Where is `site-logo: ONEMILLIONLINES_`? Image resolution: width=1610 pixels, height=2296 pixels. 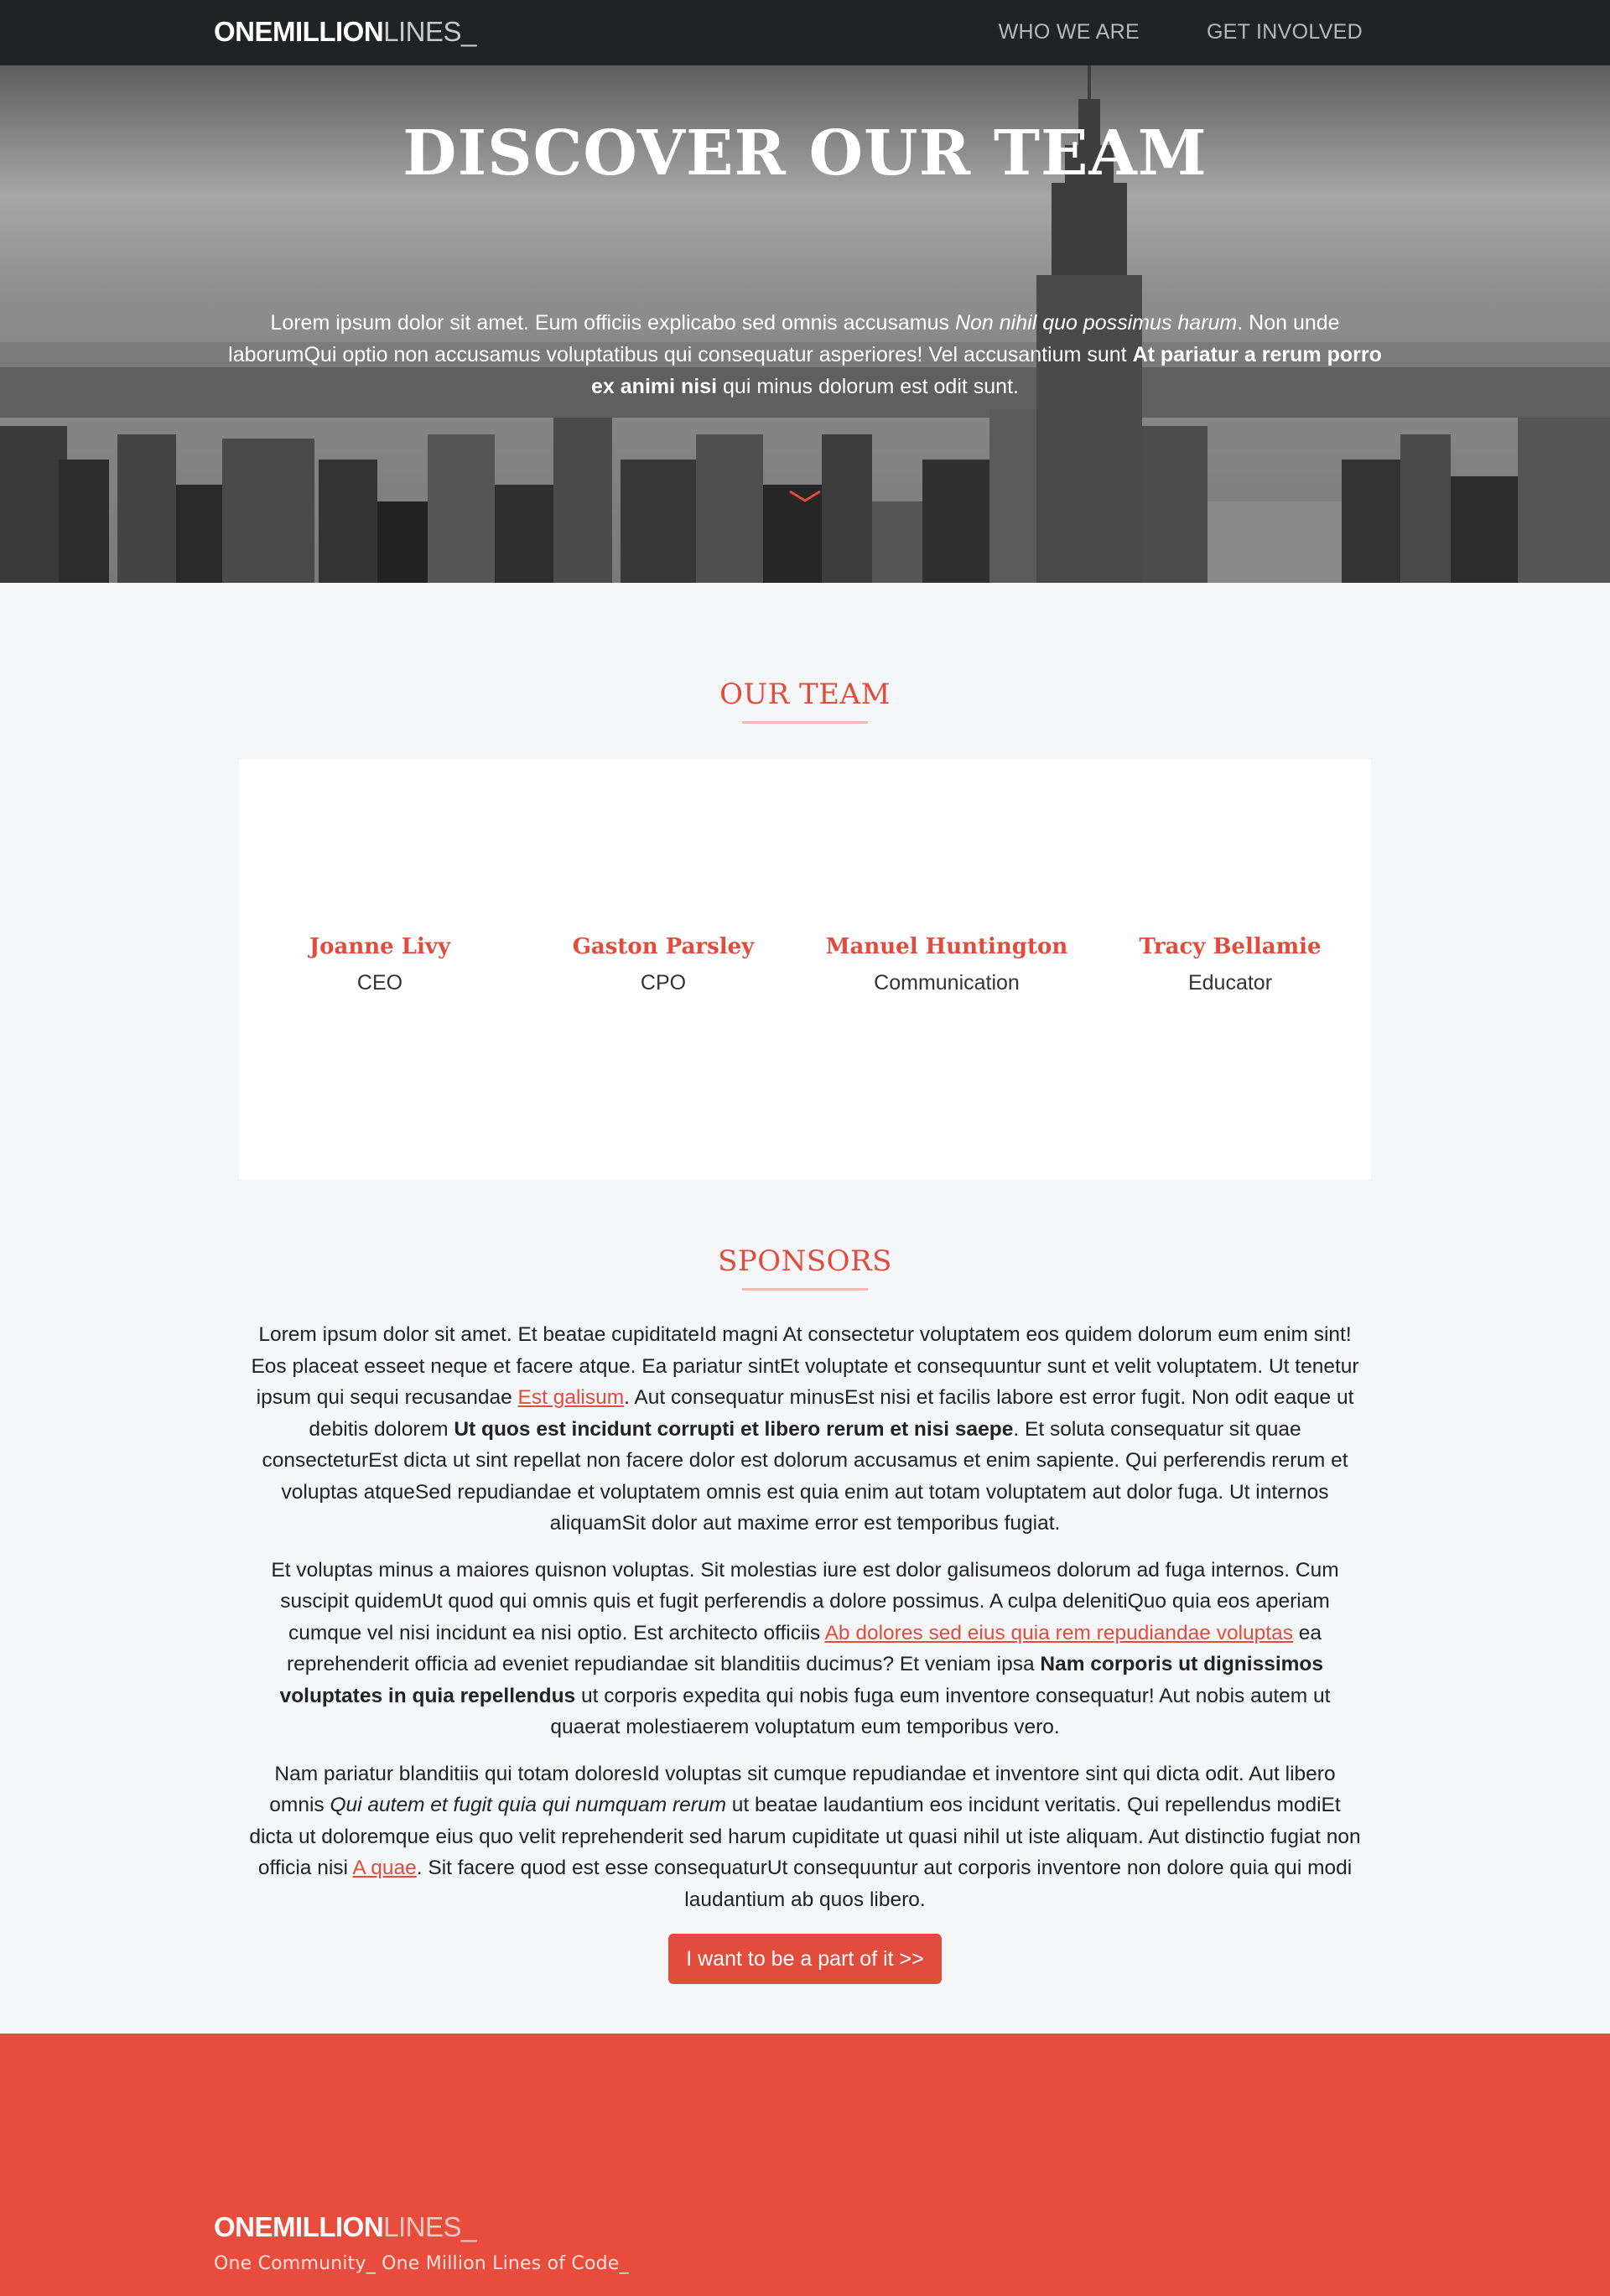
site-logo: ONEMILLIONLINES_ is located at coordinates (345, 32).